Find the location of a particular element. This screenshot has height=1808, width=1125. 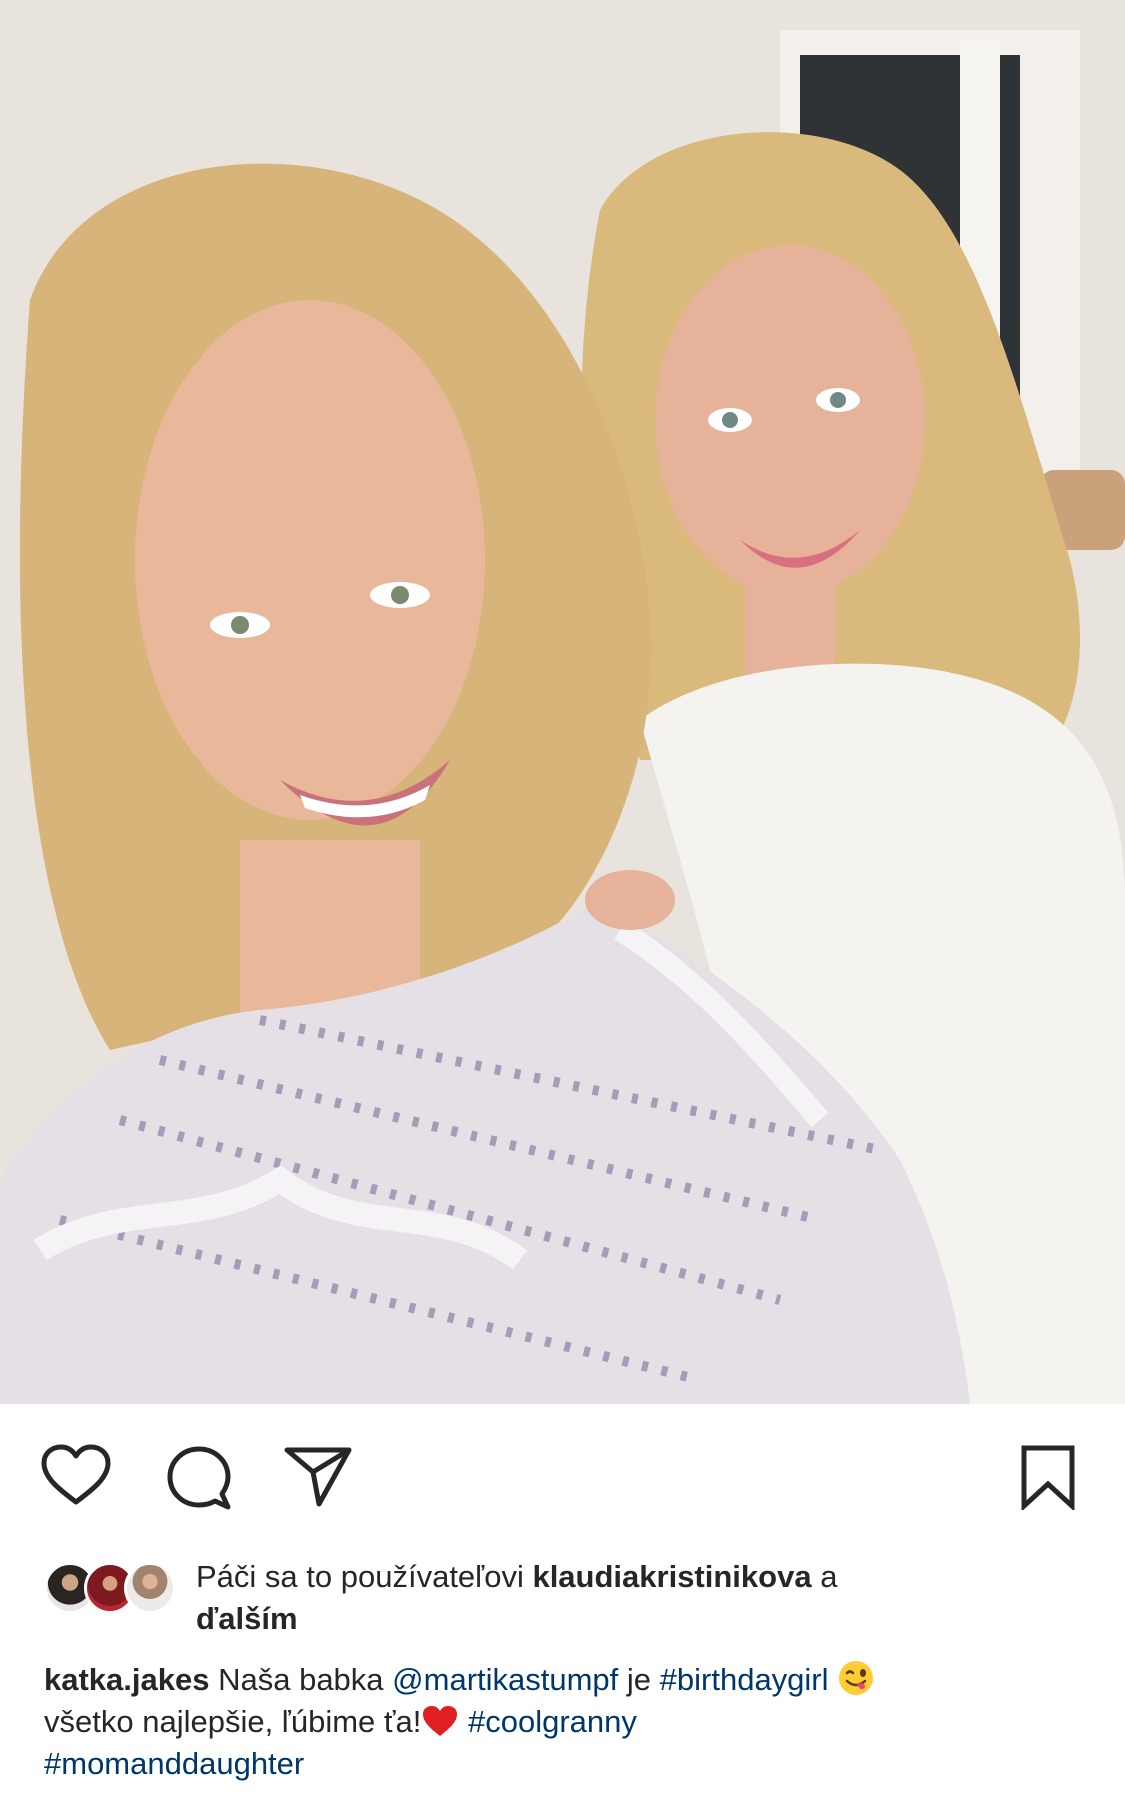

red-heart-emoji is located at coordinates (440, 1721).